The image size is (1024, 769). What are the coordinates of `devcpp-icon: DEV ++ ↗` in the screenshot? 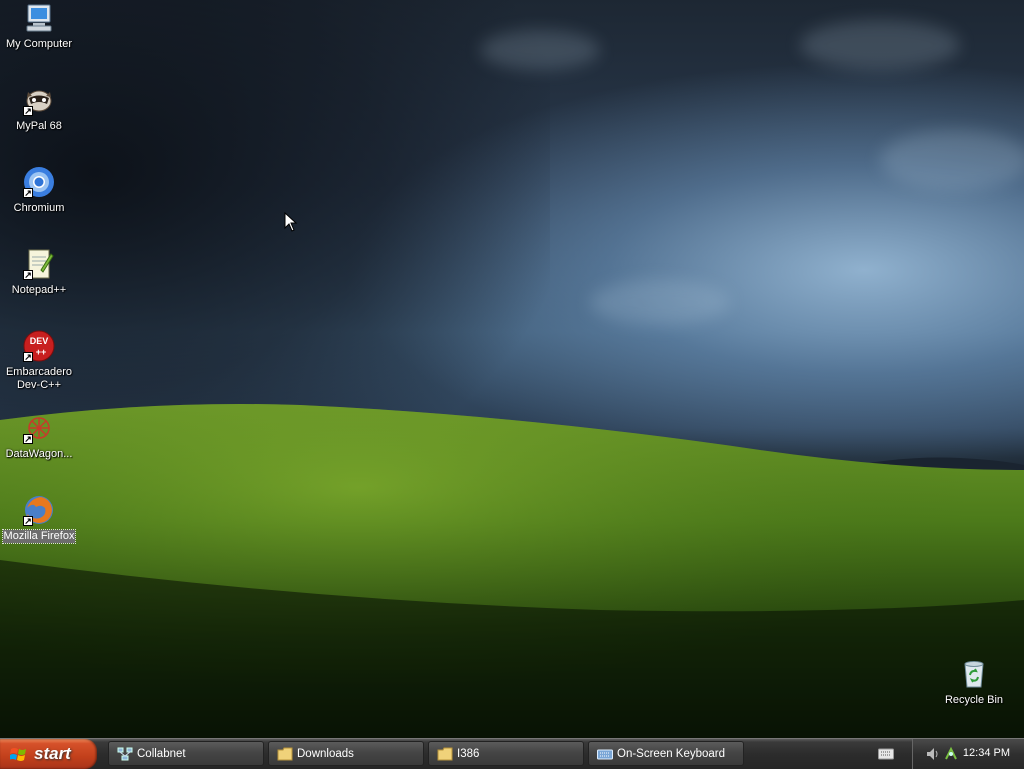 It's located at (39, 346).